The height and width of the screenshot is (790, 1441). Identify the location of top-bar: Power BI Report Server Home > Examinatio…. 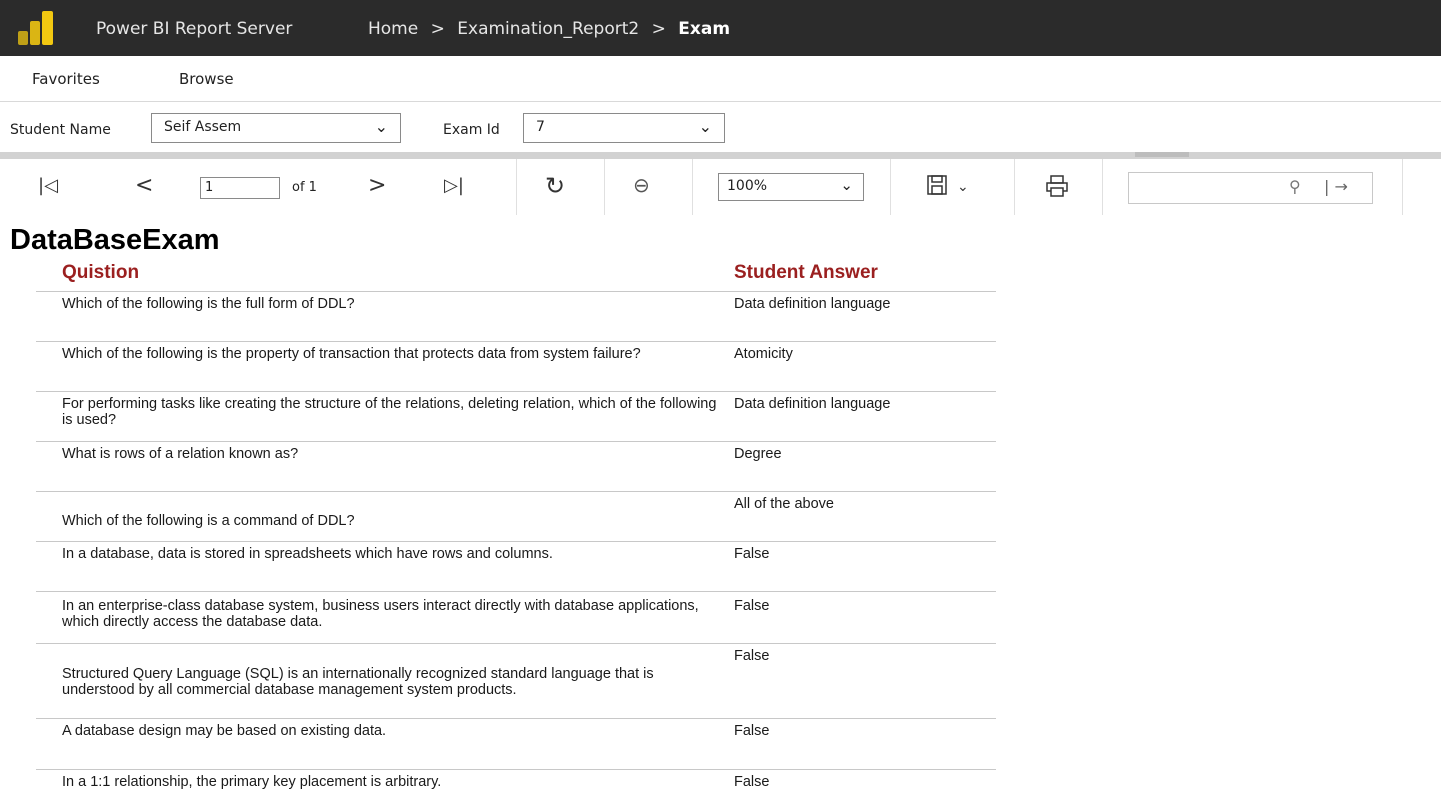
(720, 28).